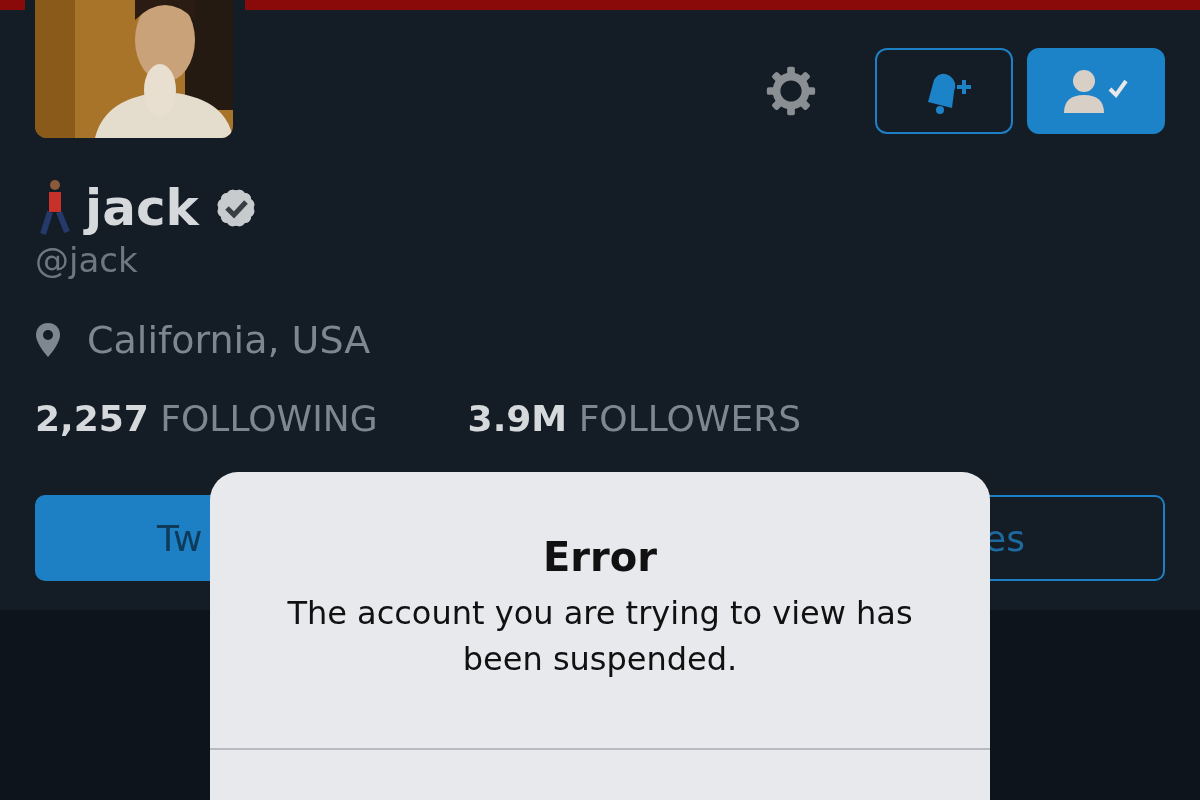 The width and height of the screenshot is (1200, 800). Describe the element at coordinates (944, 91) in the screenshot. I see `notifications-button` at that location.